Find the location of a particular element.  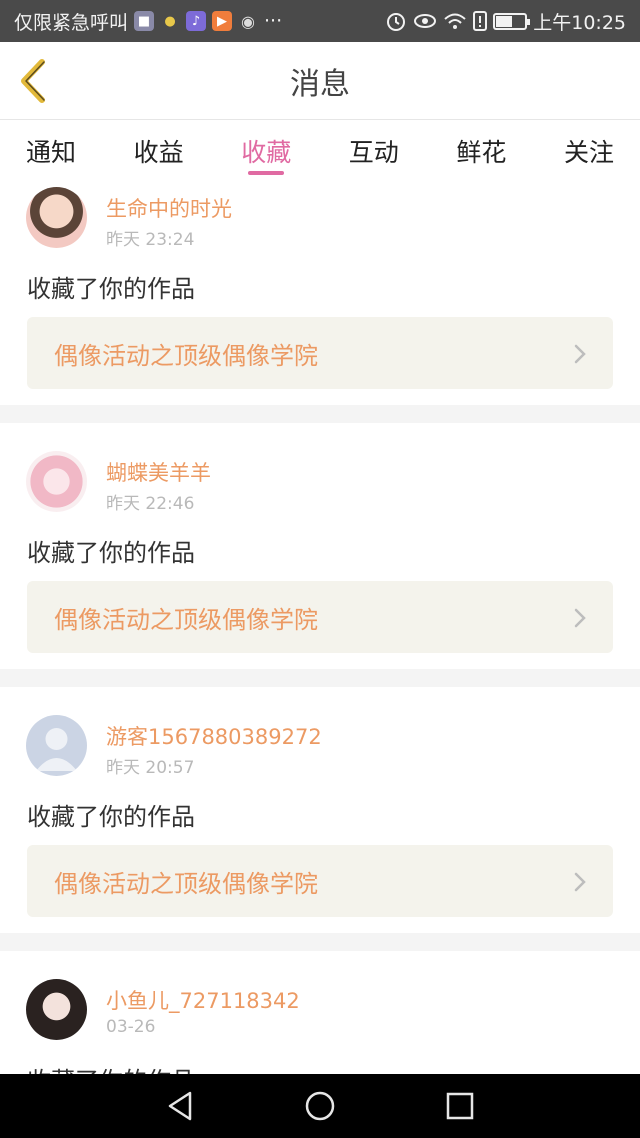

tab-label: 收益 is located at coordinates (158, 152).